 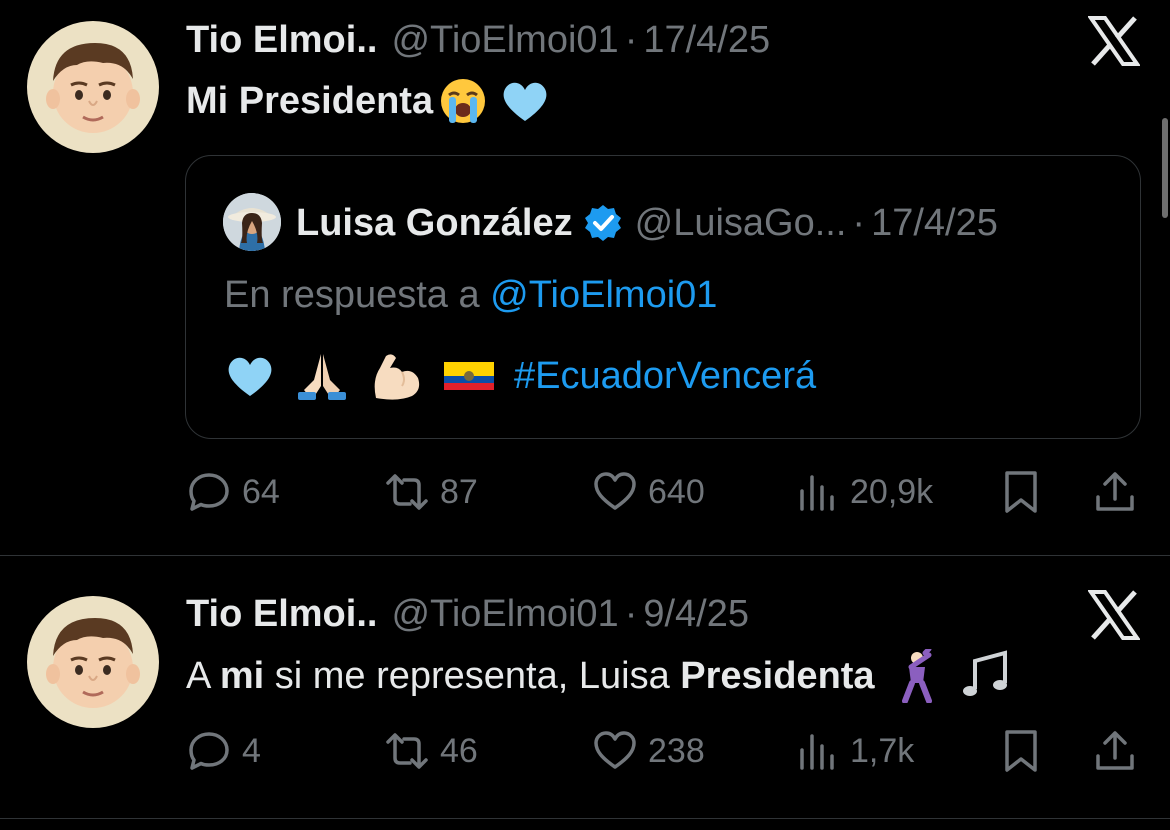 I want to click on verified-badge-icon, so click(x=602, y=223).